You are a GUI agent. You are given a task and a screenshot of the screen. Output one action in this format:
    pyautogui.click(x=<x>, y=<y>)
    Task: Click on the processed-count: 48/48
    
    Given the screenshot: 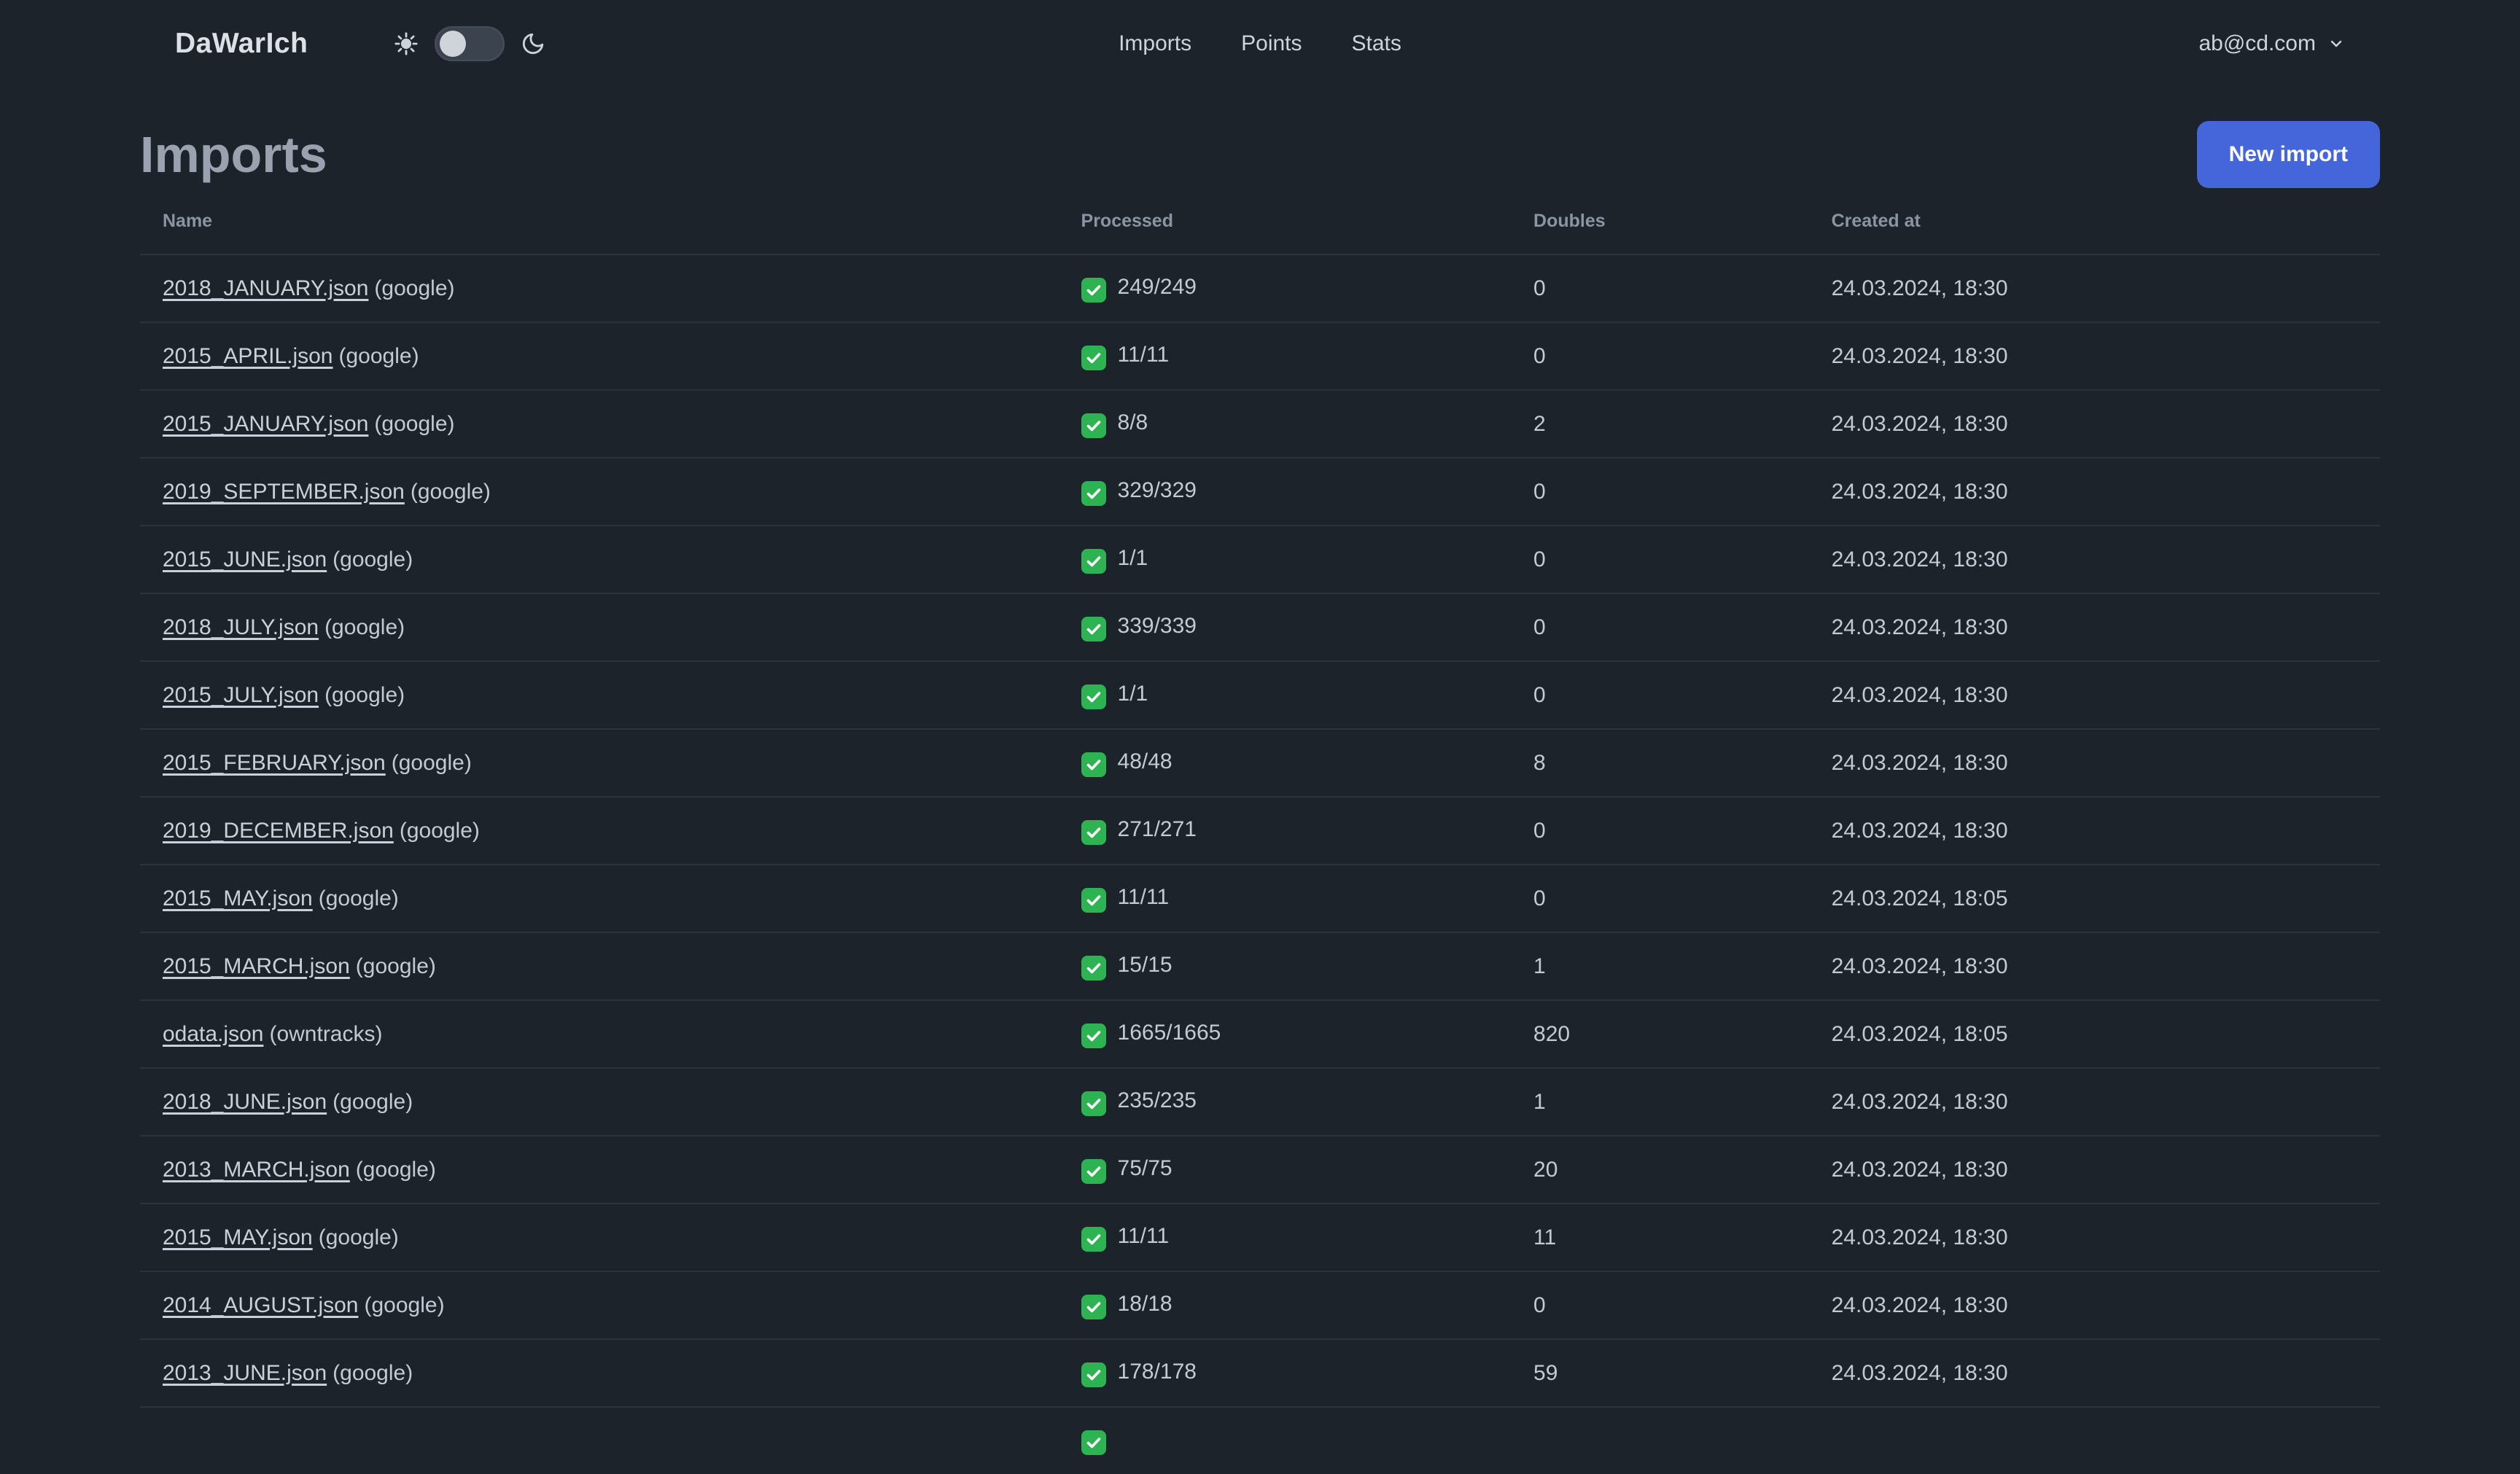 What is the action you would take?
    pyautogui.click(x=1144, y=761)
    